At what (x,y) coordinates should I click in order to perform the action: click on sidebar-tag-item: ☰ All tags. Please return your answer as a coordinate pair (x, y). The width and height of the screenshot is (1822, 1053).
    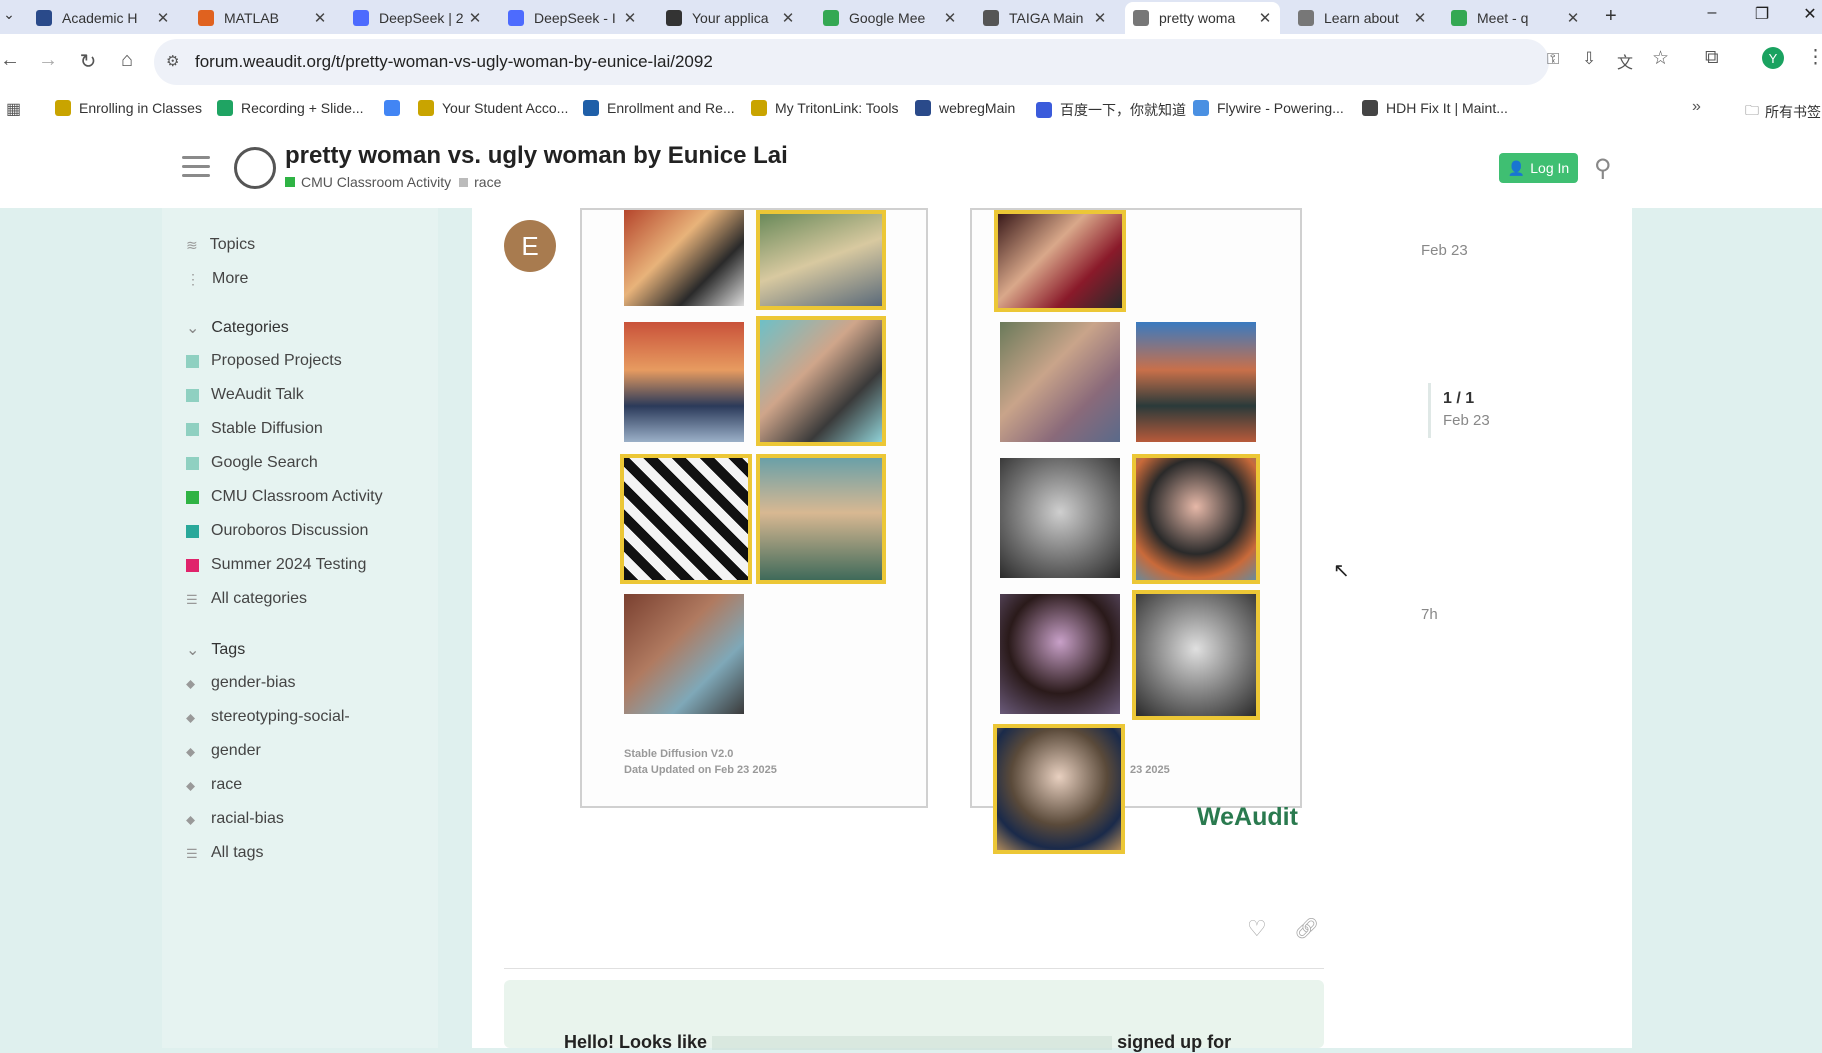
    Looking at the image, I should click on (224, 853).